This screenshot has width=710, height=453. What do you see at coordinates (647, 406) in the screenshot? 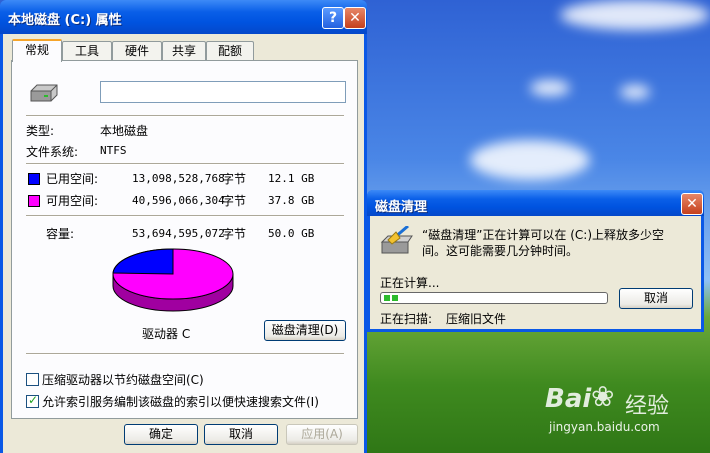
I see `baidu-jingyan-text: 经验` at bounding box center [647, 406].